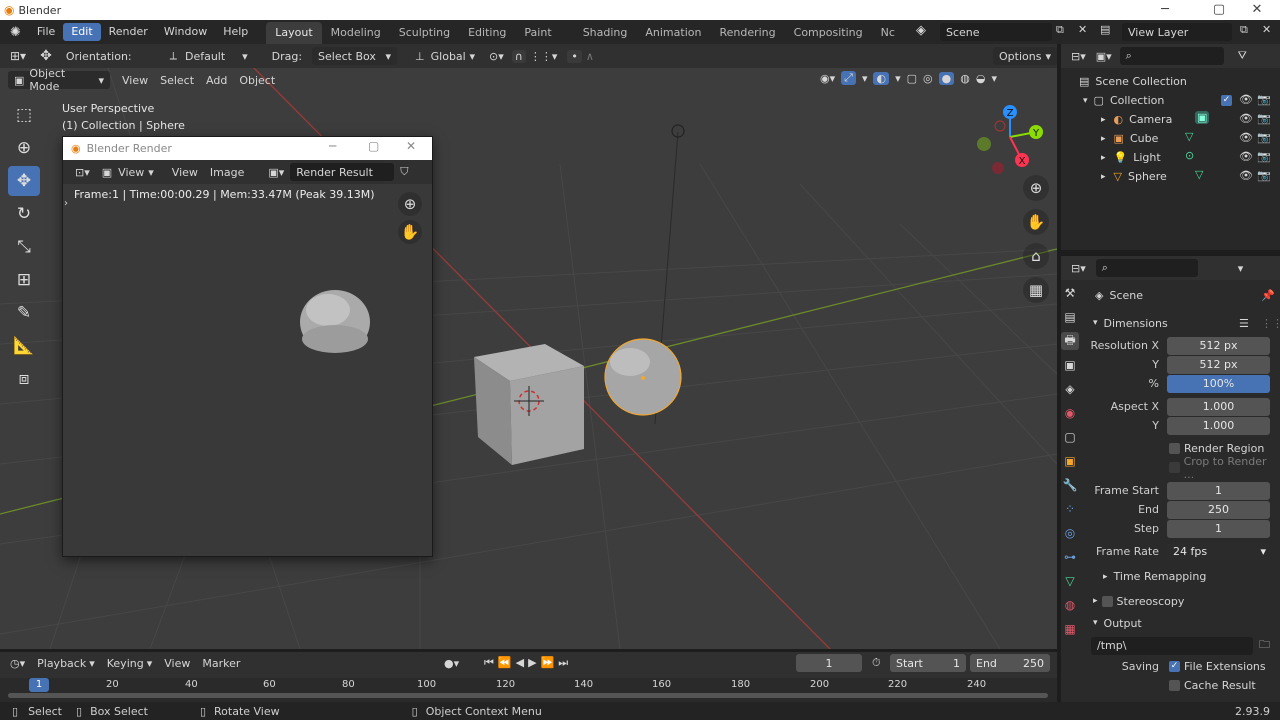 Image resolution: width=1280 pixels, height=720 pixels. Describe the element at coordinates (1264, 645) in the screenshot. I see `folder-icon: 🗀` at that location.